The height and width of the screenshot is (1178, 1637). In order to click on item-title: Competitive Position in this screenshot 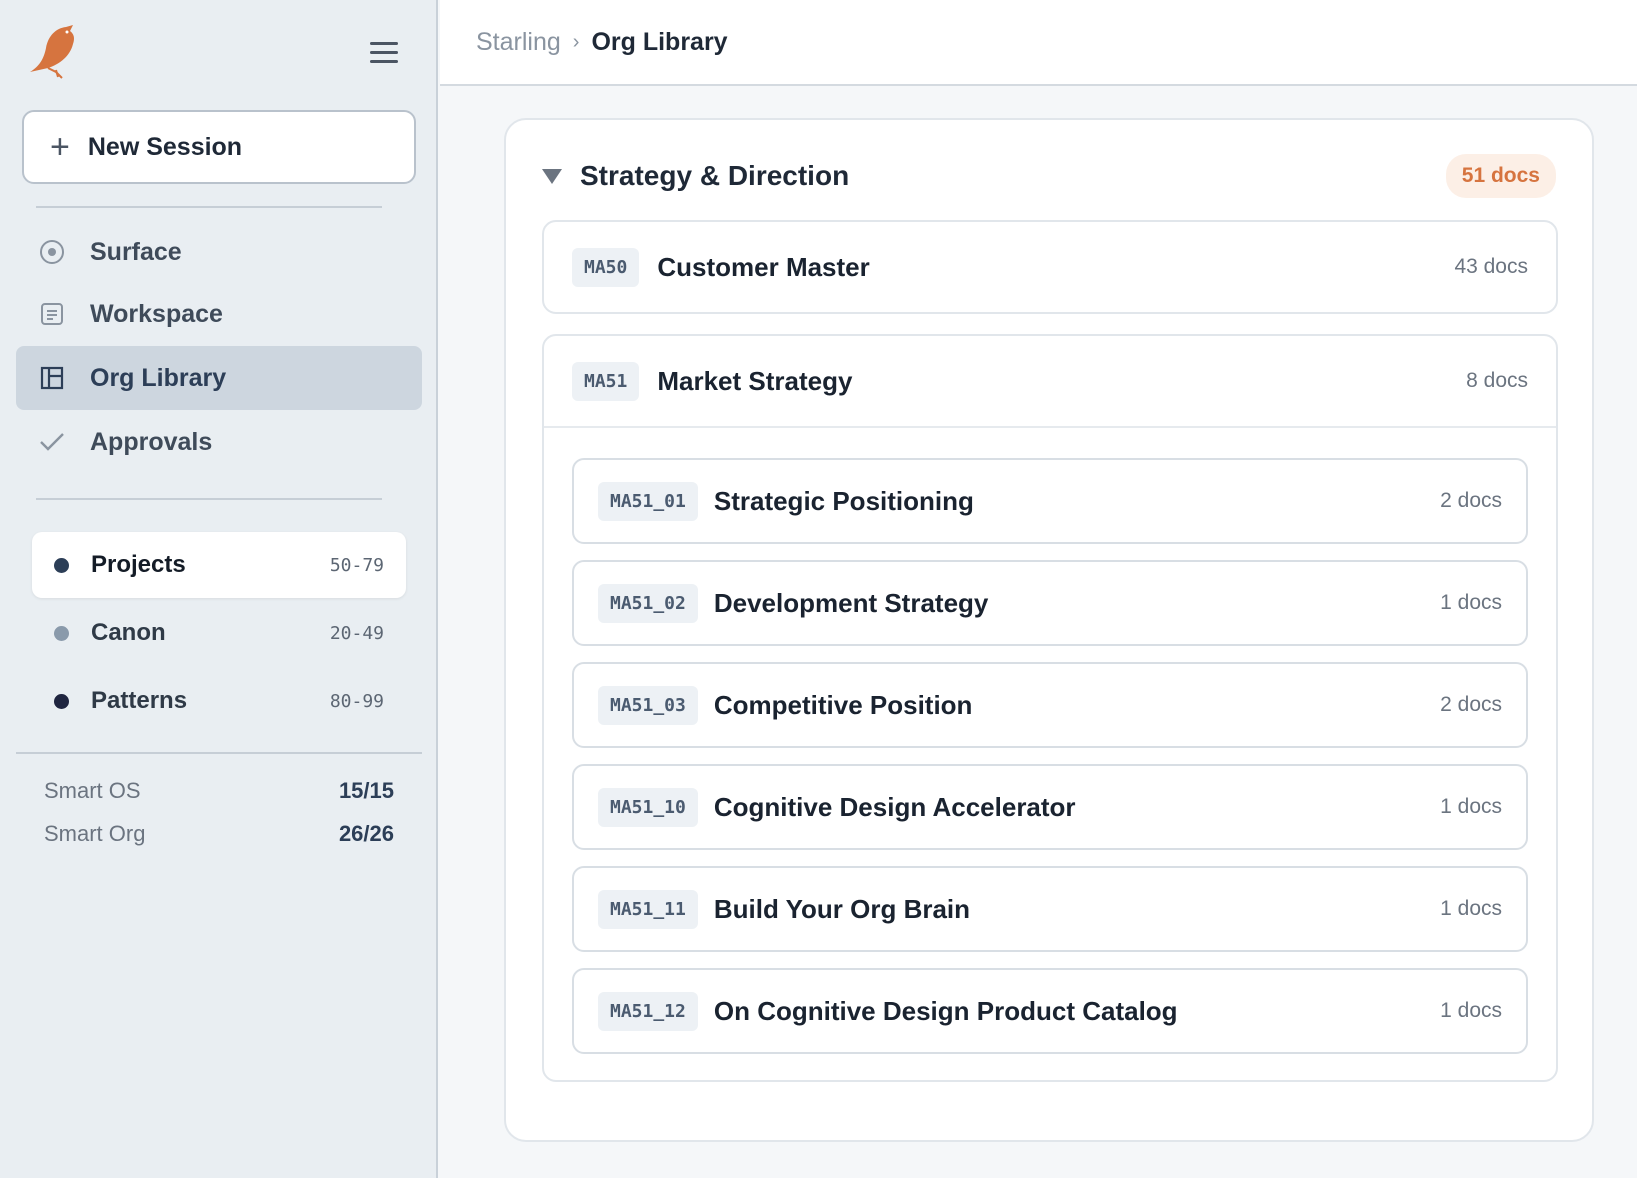, I will do `click(843, 704)`.